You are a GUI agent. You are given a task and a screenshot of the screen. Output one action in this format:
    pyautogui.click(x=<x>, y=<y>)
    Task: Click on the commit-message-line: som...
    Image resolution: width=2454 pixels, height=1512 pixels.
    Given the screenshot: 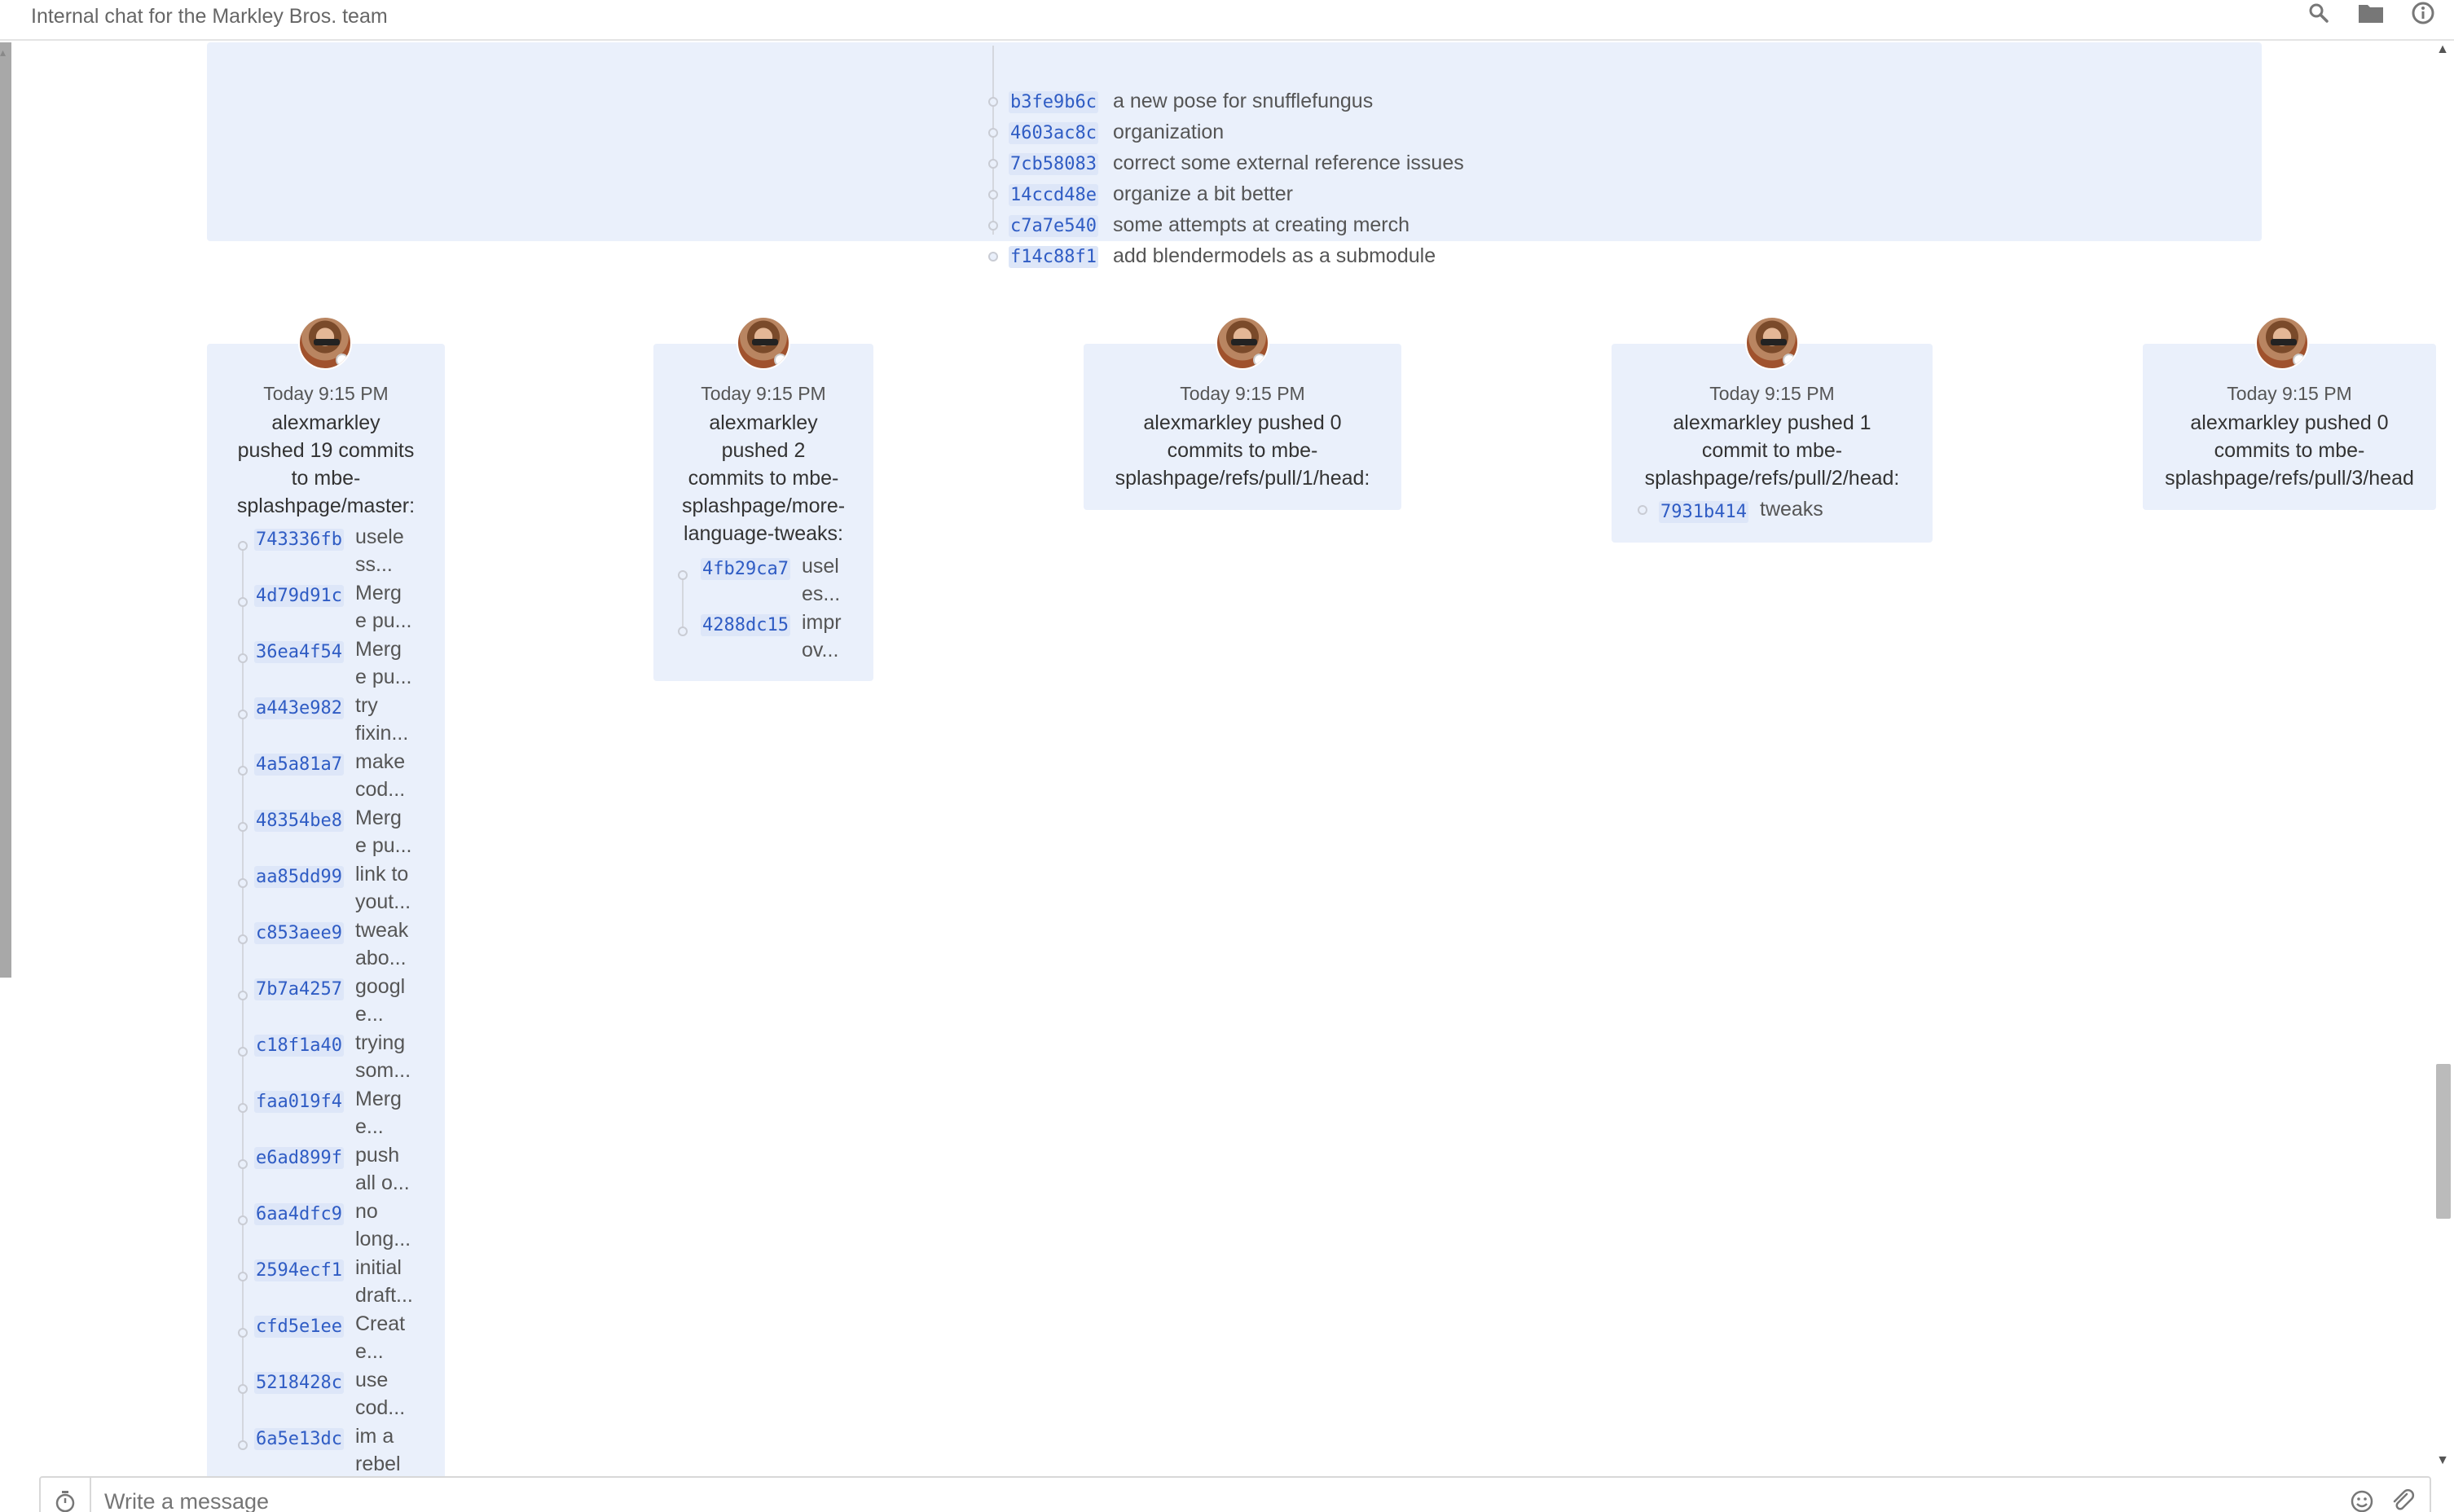 What is the action you would take?
    pyautogui.click(x=383, y=1070)
    